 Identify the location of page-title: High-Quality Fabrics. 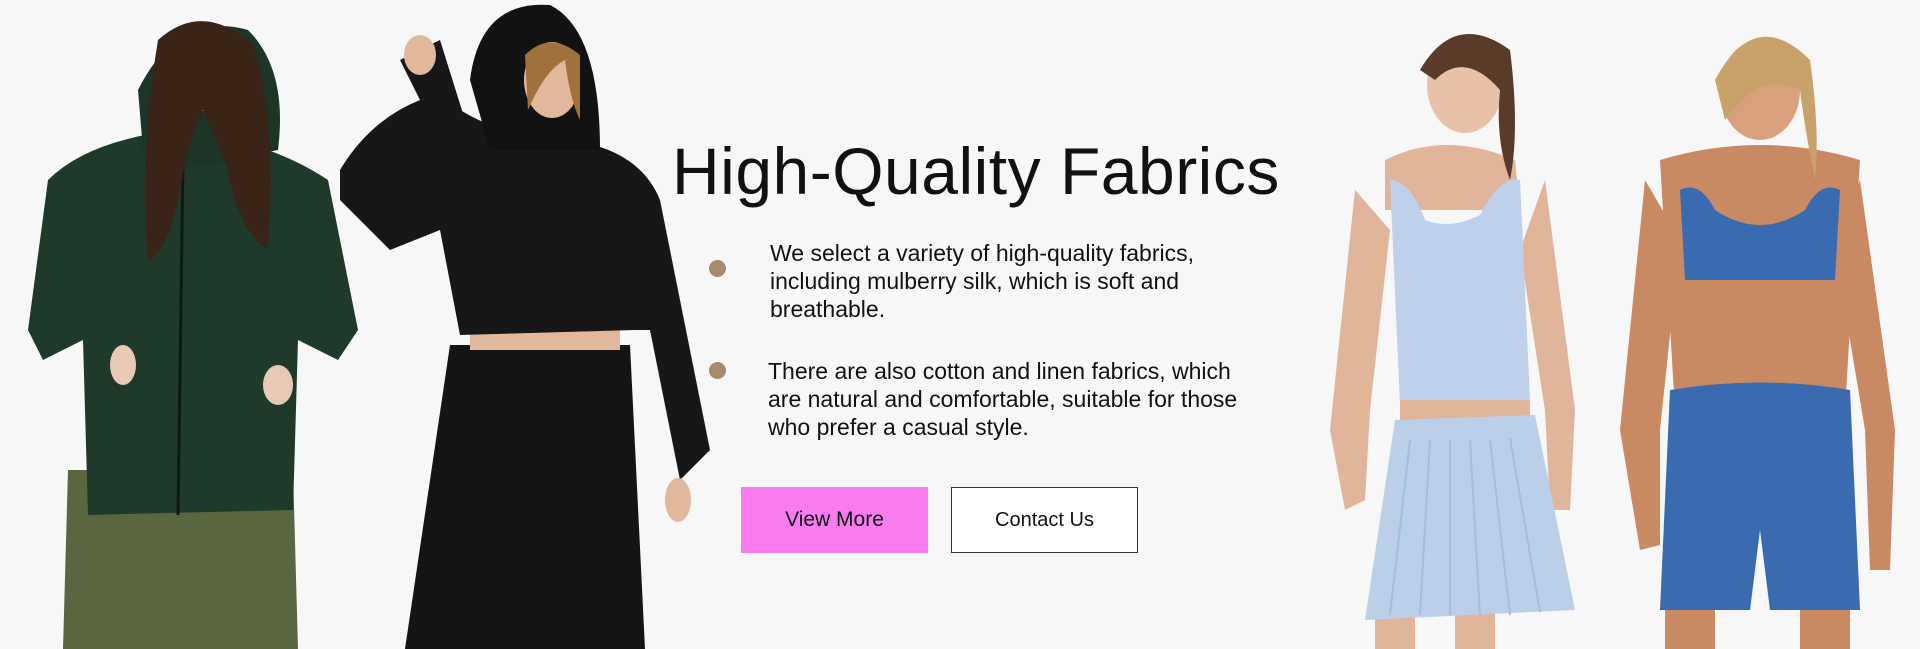
(976, 171).